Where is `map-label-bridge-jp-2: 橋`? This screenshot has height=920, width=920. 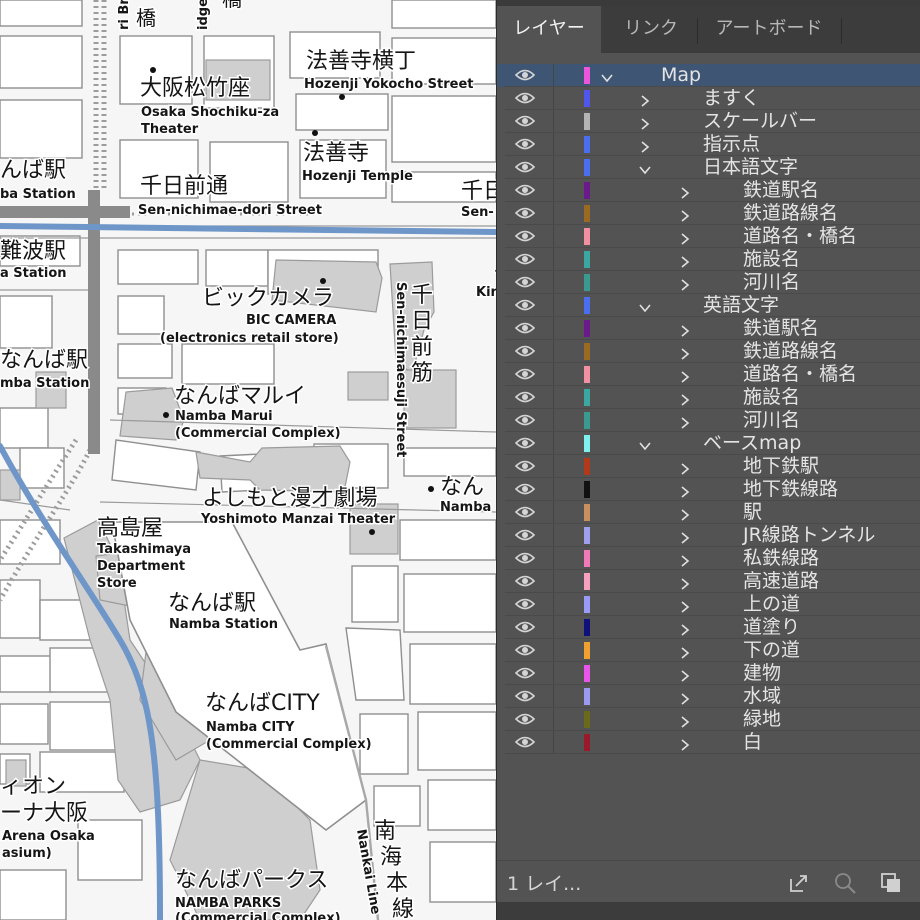
map-label-bridge-jp-2: 橋 is located at coordinates (232, 5).